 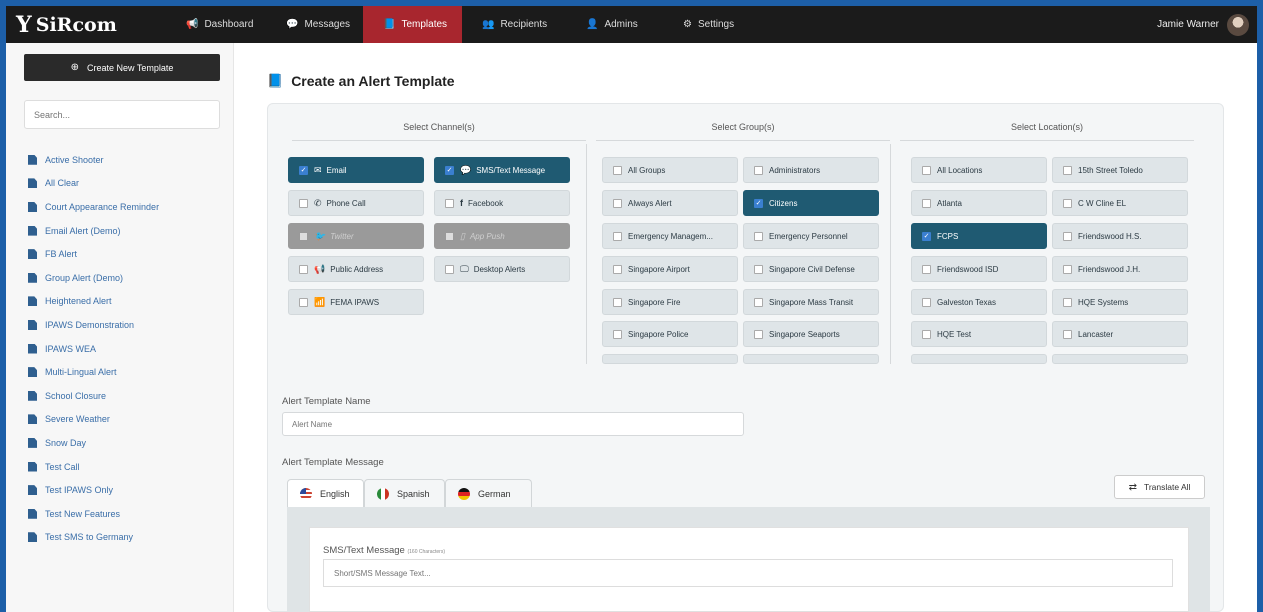 What do you see at coordinates (356, 203) in the screenshot?
I see `channel-phone: ✆ Phone Call` at bounding box center [356, 203].